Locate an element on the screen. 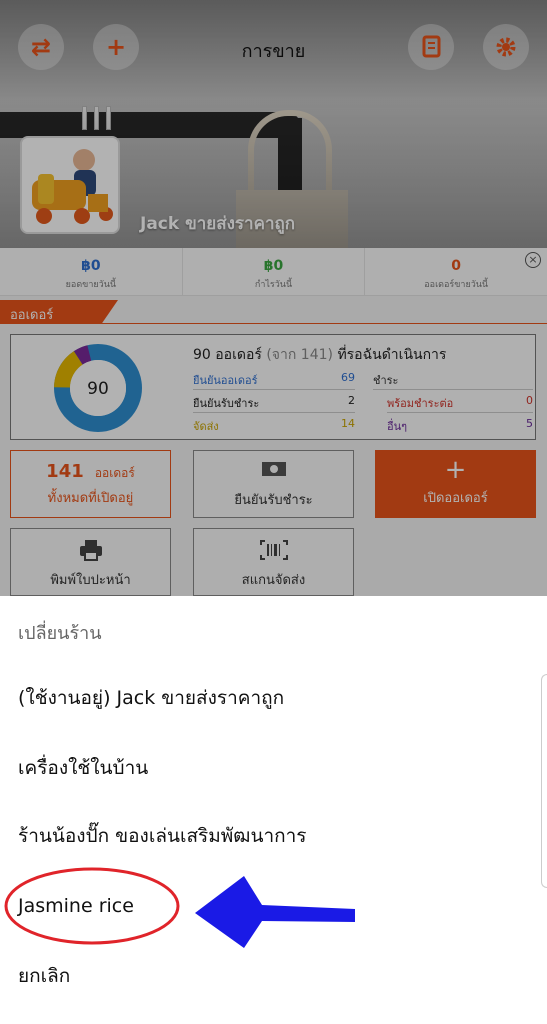  shop-option-toys: ร้านน้องปั๊ก ของเล่นเสริมพัฒนาการ is located at coordinates (268, 836).